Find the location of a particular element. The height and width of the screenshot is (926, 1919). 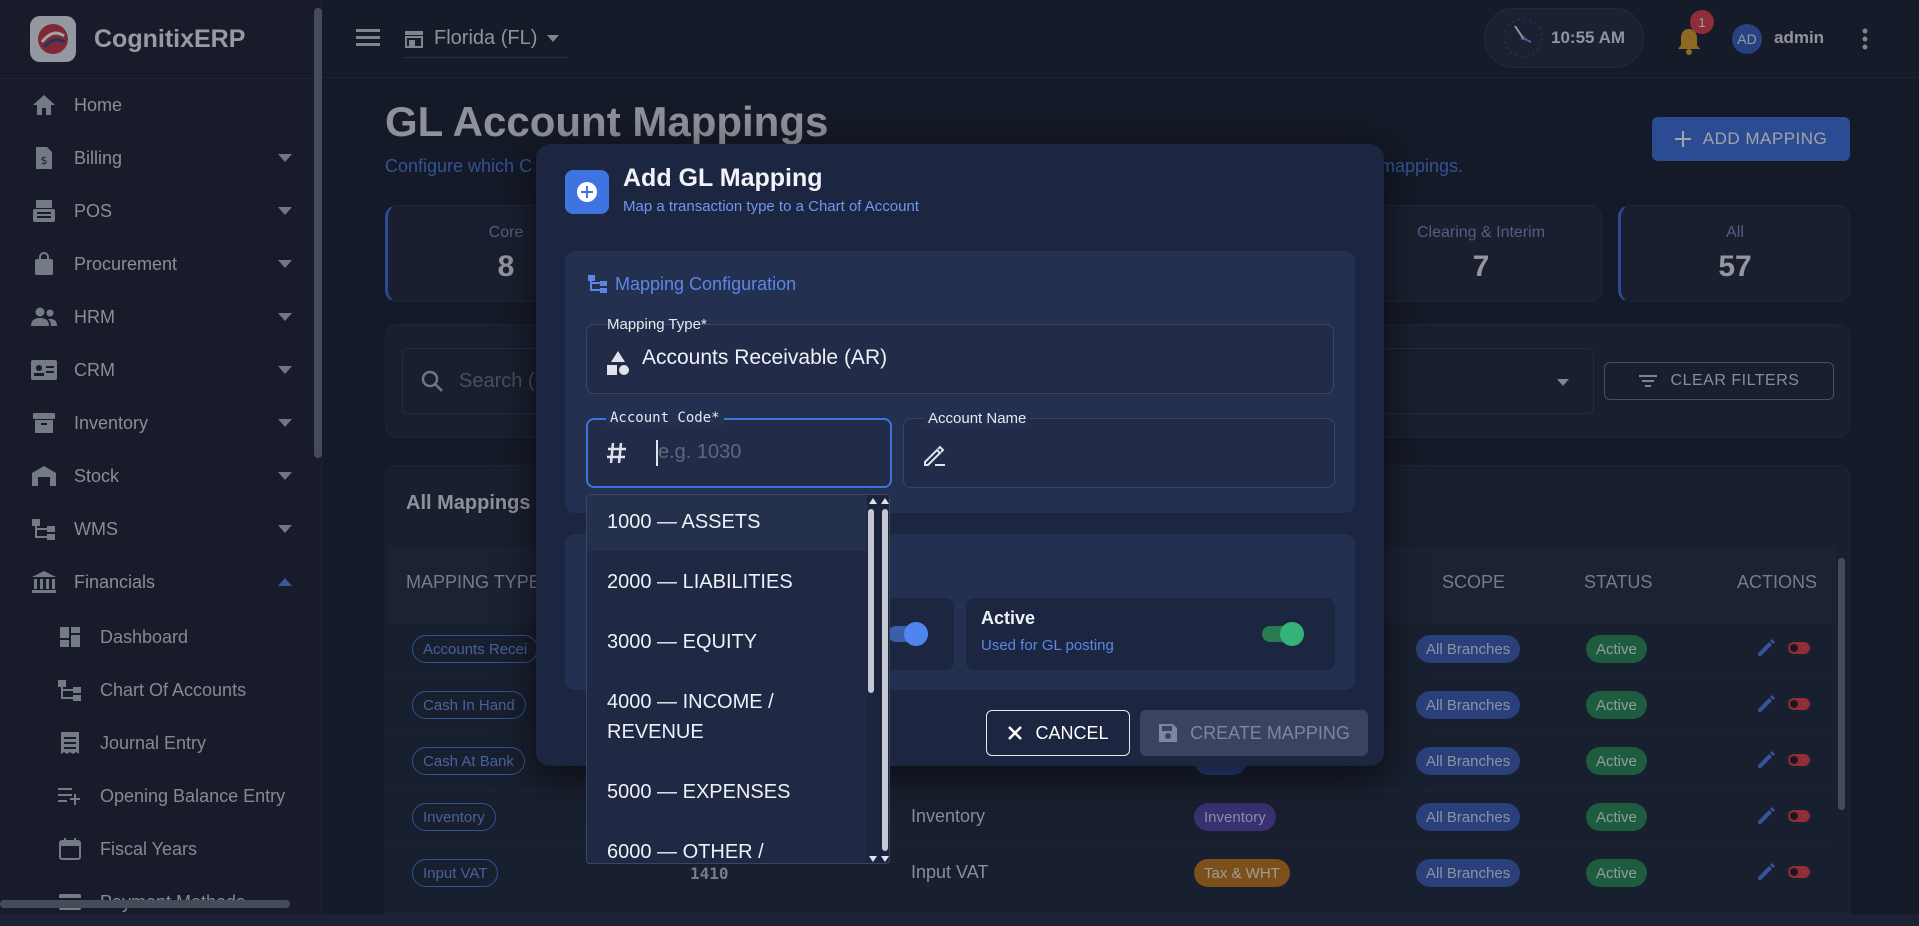

cancel-label: CANCEL is located at coordinates (1072, 732).